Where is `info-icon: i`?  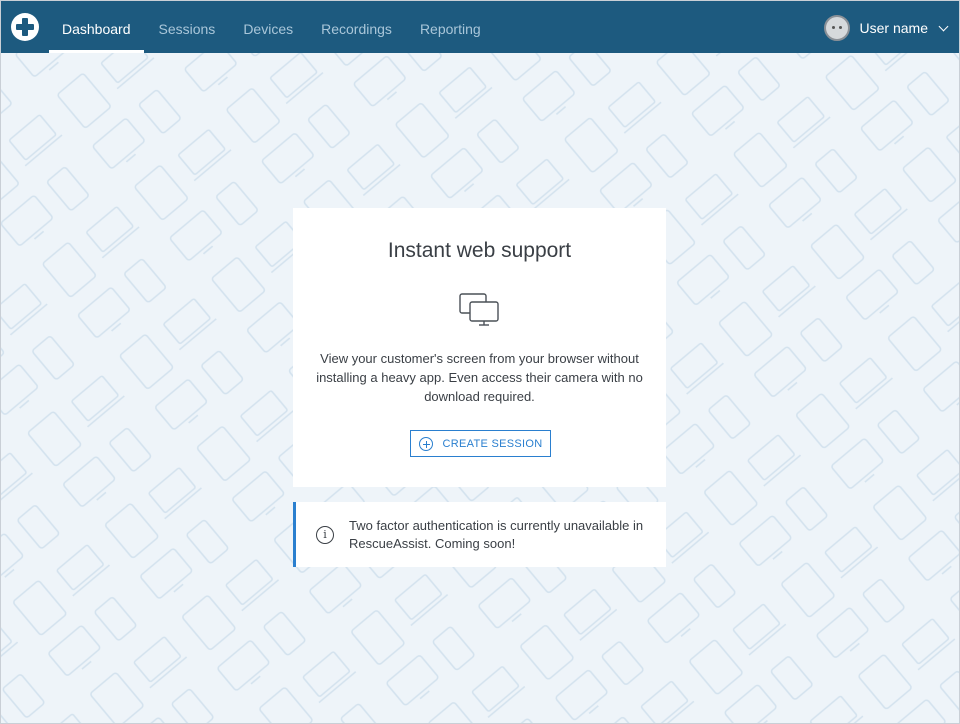 info-icon: i is located at coordinates (325, 535).